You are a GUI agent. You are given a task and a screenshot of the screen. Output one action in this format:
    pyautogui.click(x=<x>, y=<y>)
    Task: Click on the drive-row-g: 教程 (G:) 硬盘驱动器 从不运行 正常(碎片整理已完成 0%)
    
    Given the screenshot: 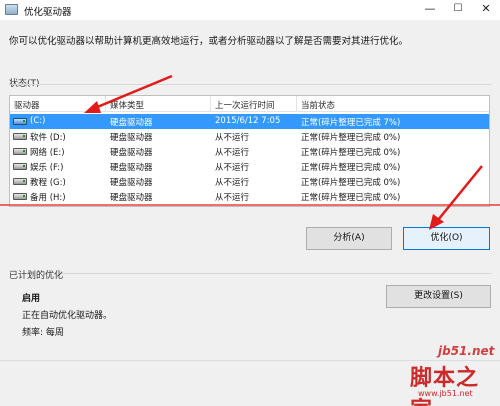 What is the action you would take?
    pyautogui.click(x=249, y=181)
    